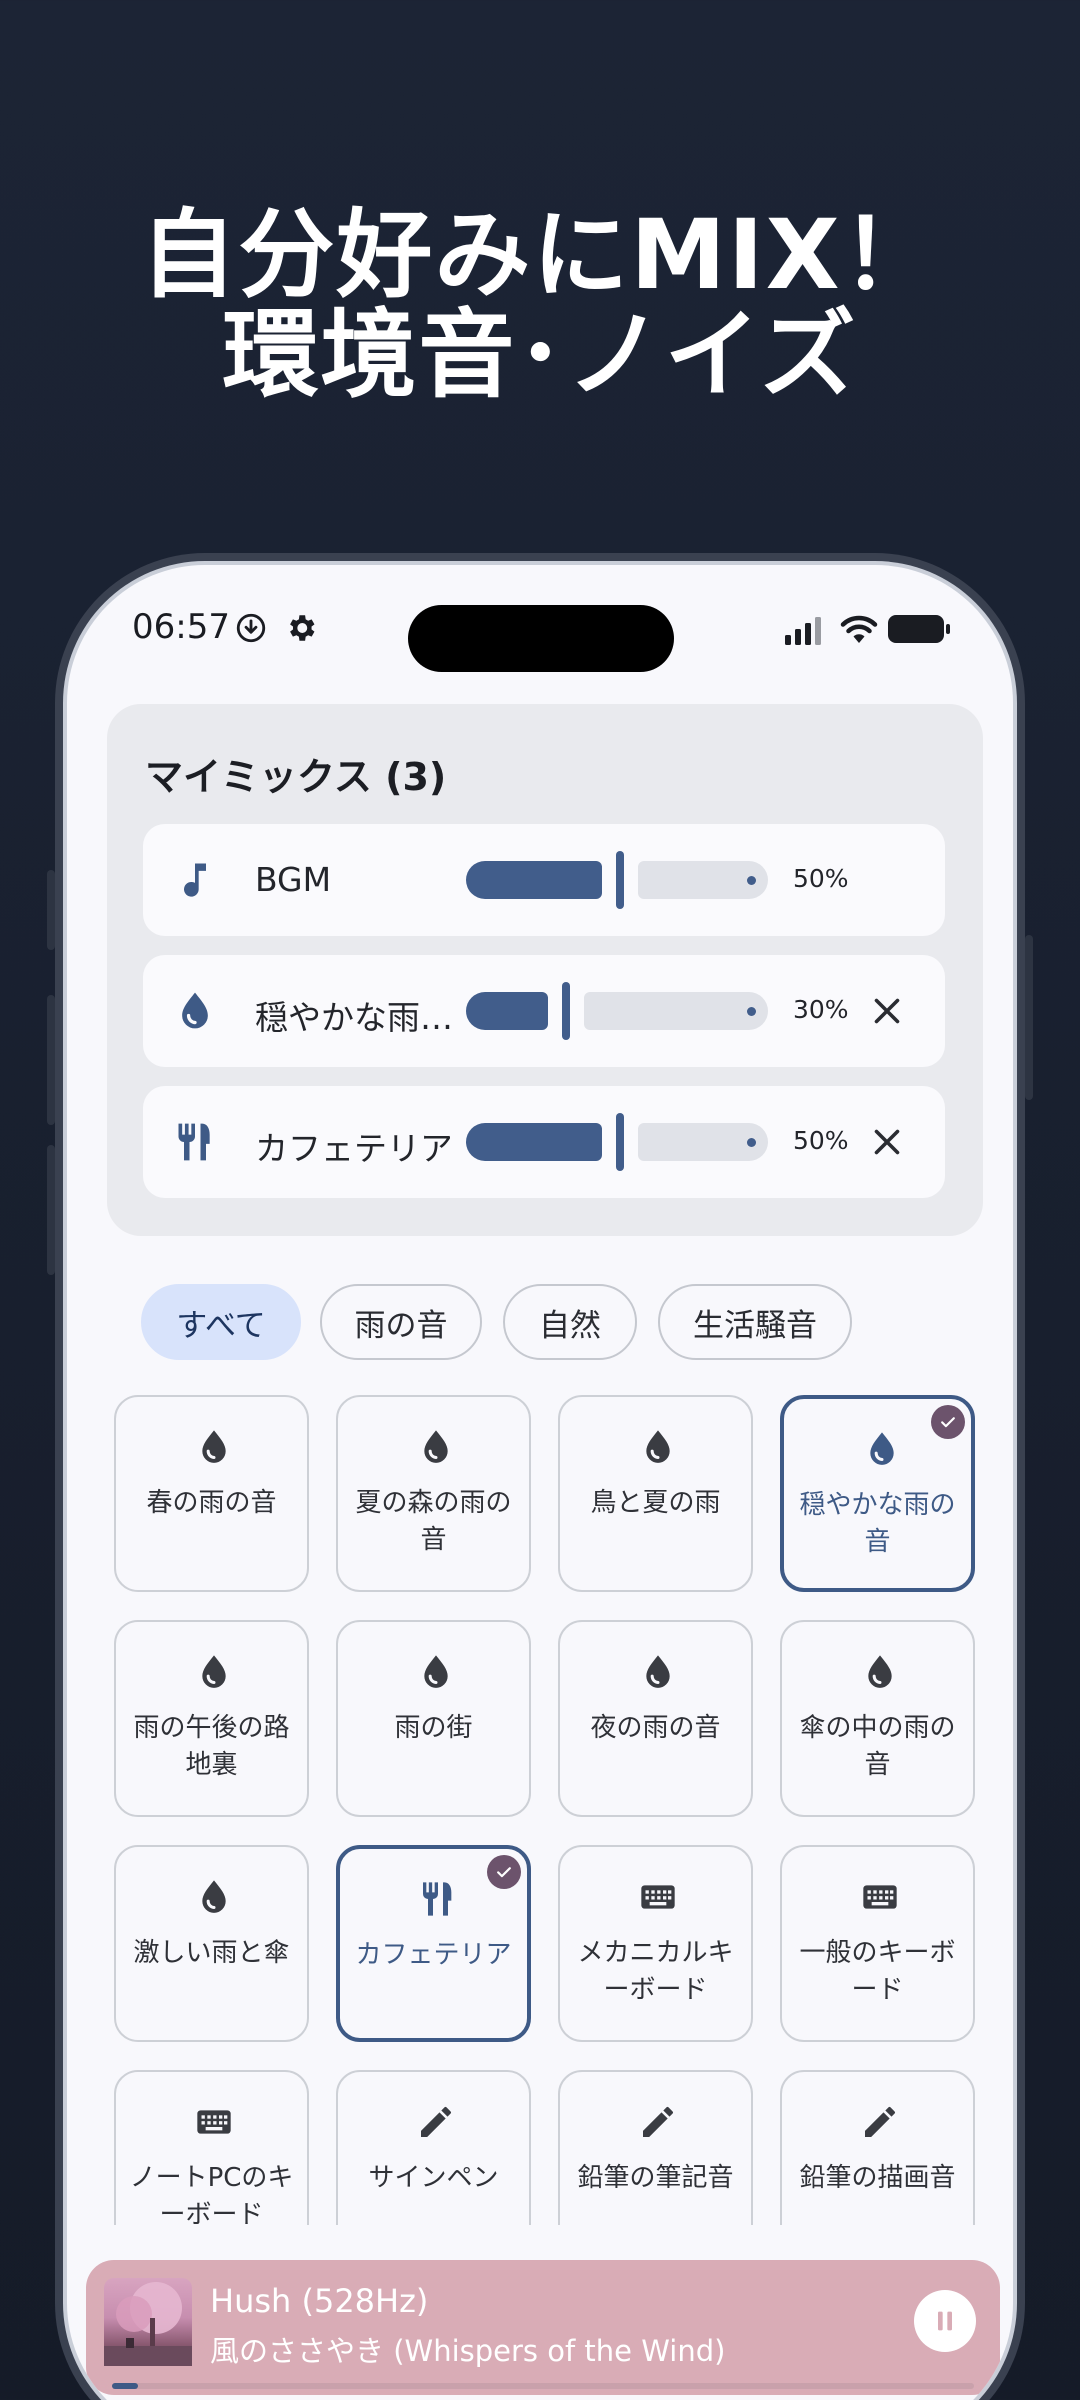 This screenshot has width=1080, height=2400. I want to click on mix-item-name: カフェテリア, so click(352, 1148).